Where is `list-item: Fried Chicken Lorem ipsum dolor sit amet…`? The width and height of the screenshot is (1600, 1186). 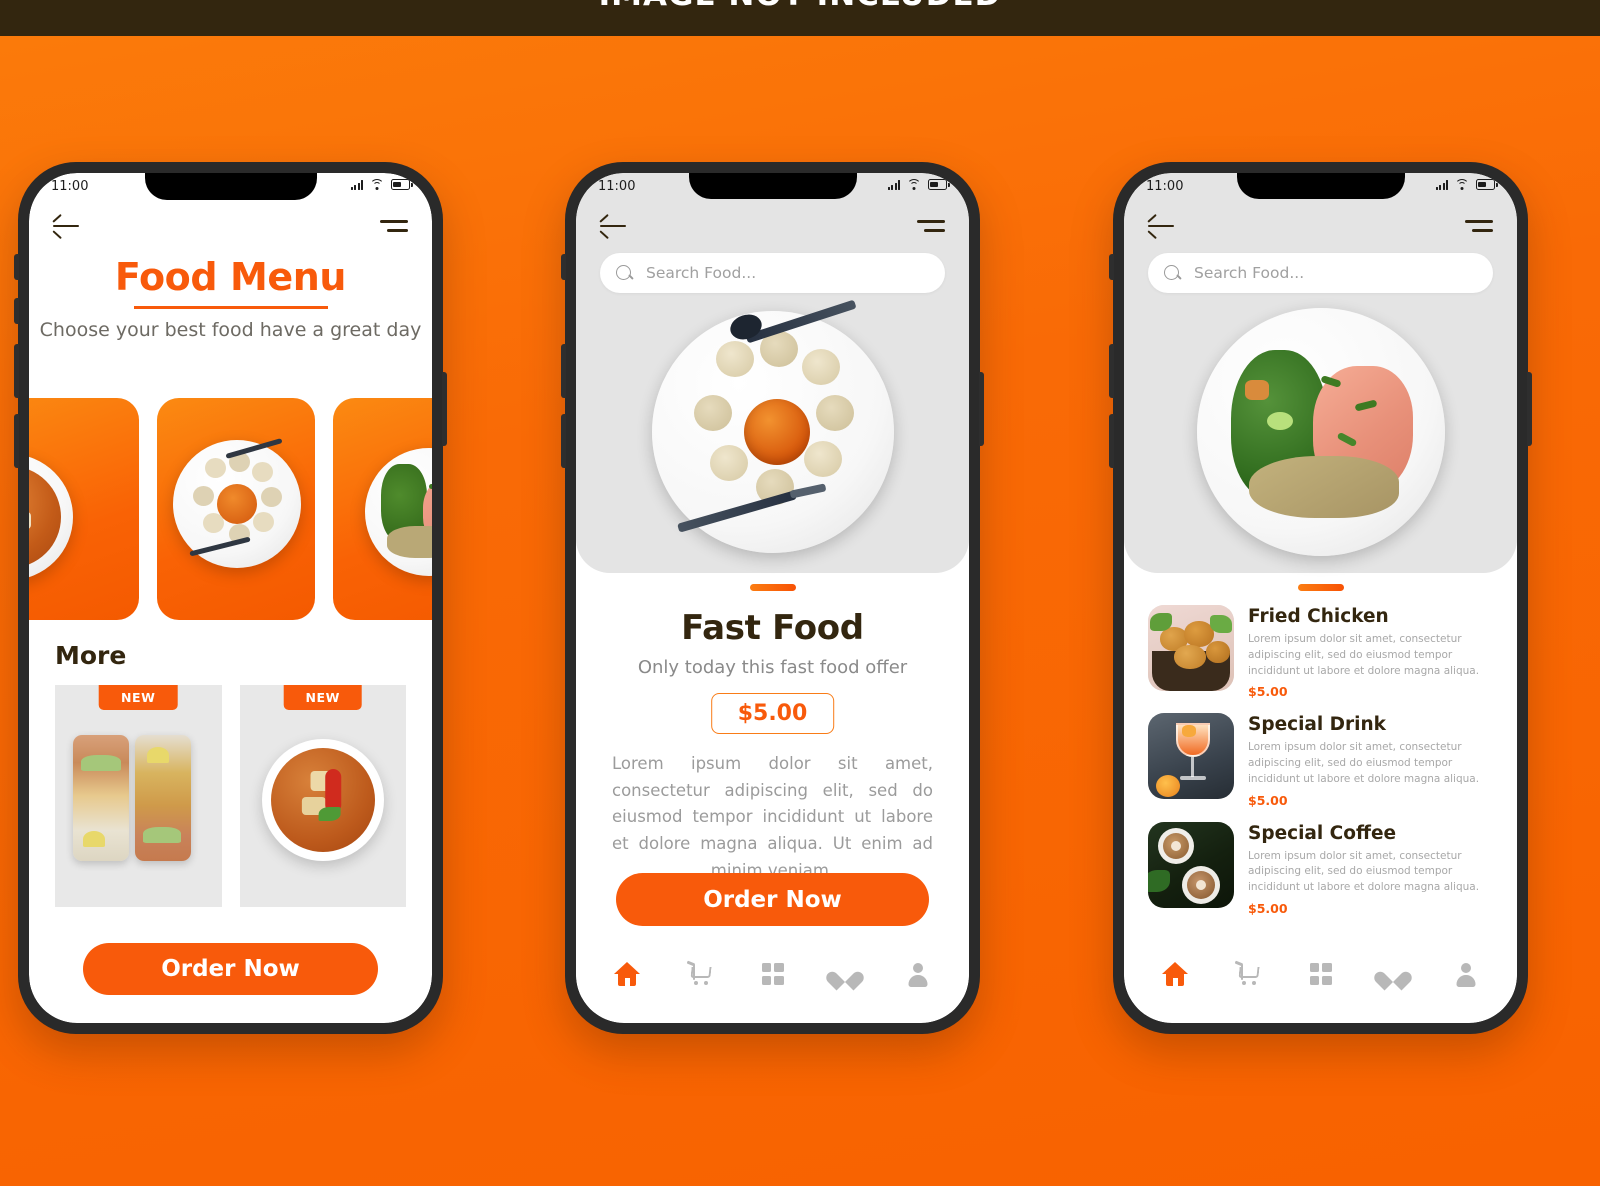
list-item: Fried Chicken Lorem ipsum dolor sit amet… is located at coordinates (1322, 652).